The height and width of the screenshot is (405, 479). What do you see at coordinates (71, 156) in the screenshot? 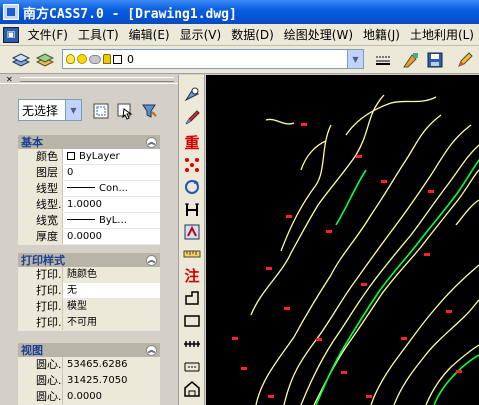
I see `color-swatch-icon` at bounding box center [71, 156].